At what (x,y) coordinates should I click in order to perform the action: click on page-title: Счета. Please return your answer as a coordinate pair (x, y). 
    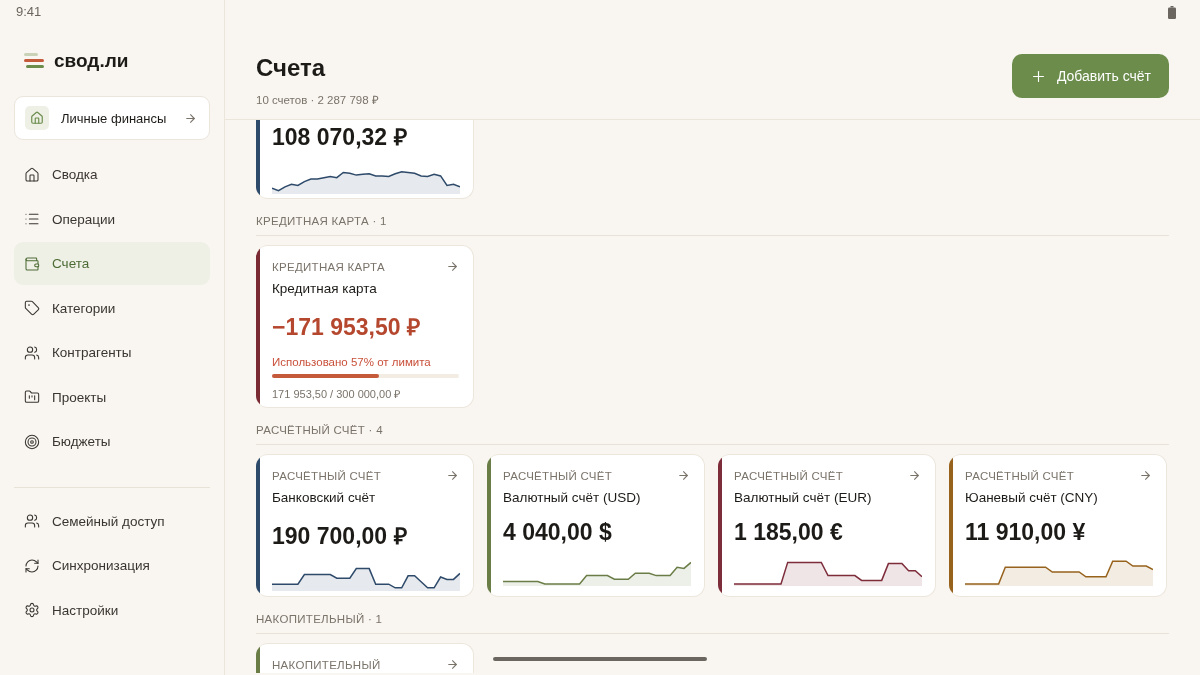
    Looking at the image, I should click on (291, 68).